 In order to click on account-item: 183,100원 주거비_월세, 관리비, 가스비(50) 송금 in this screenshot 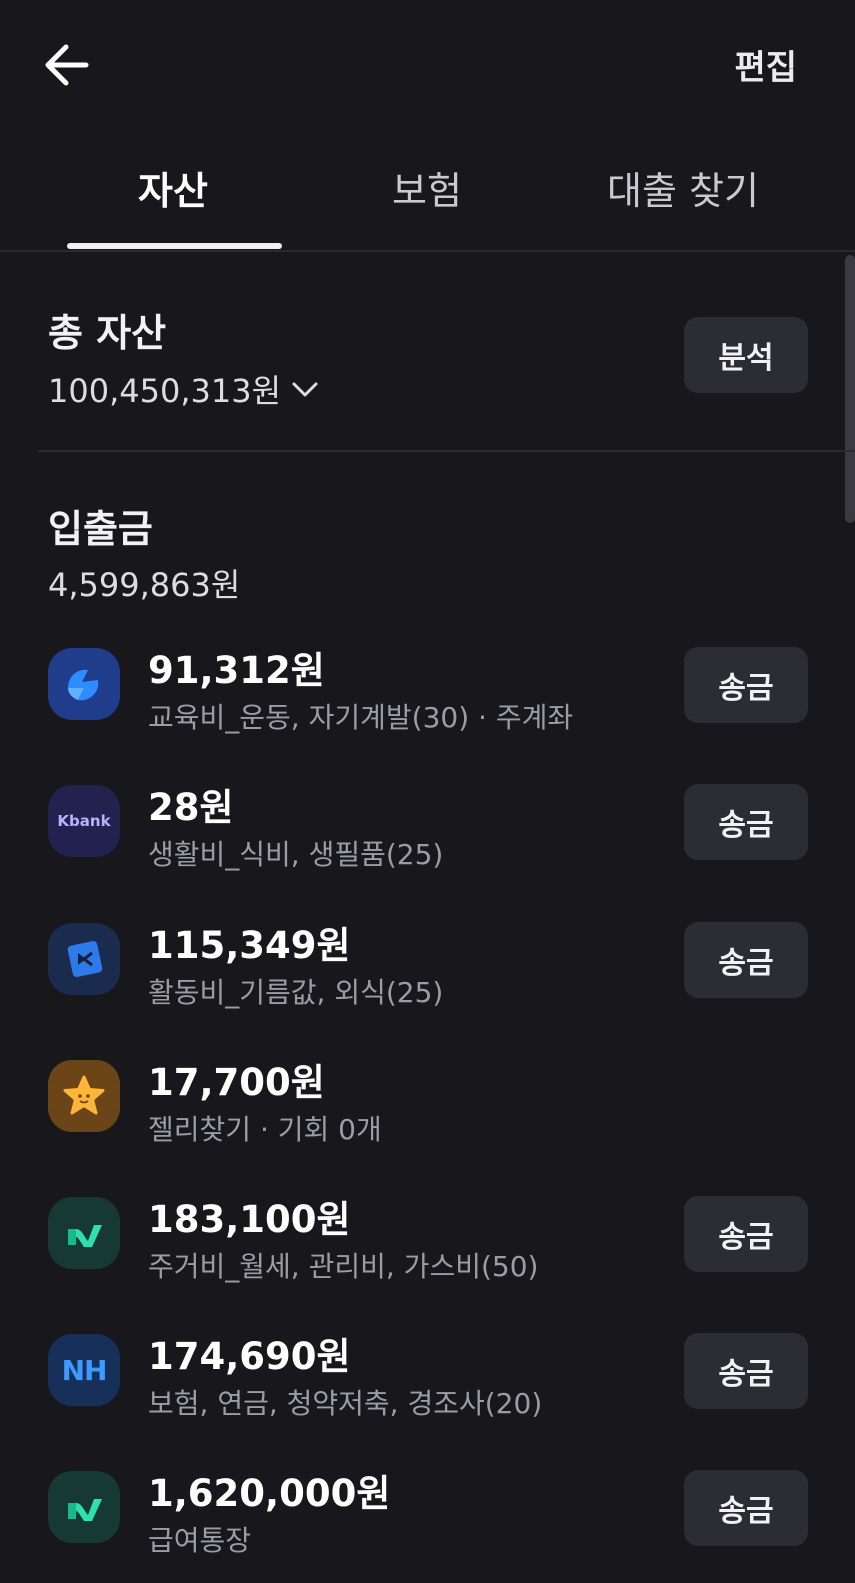, I will do `click(428, 1249)`.